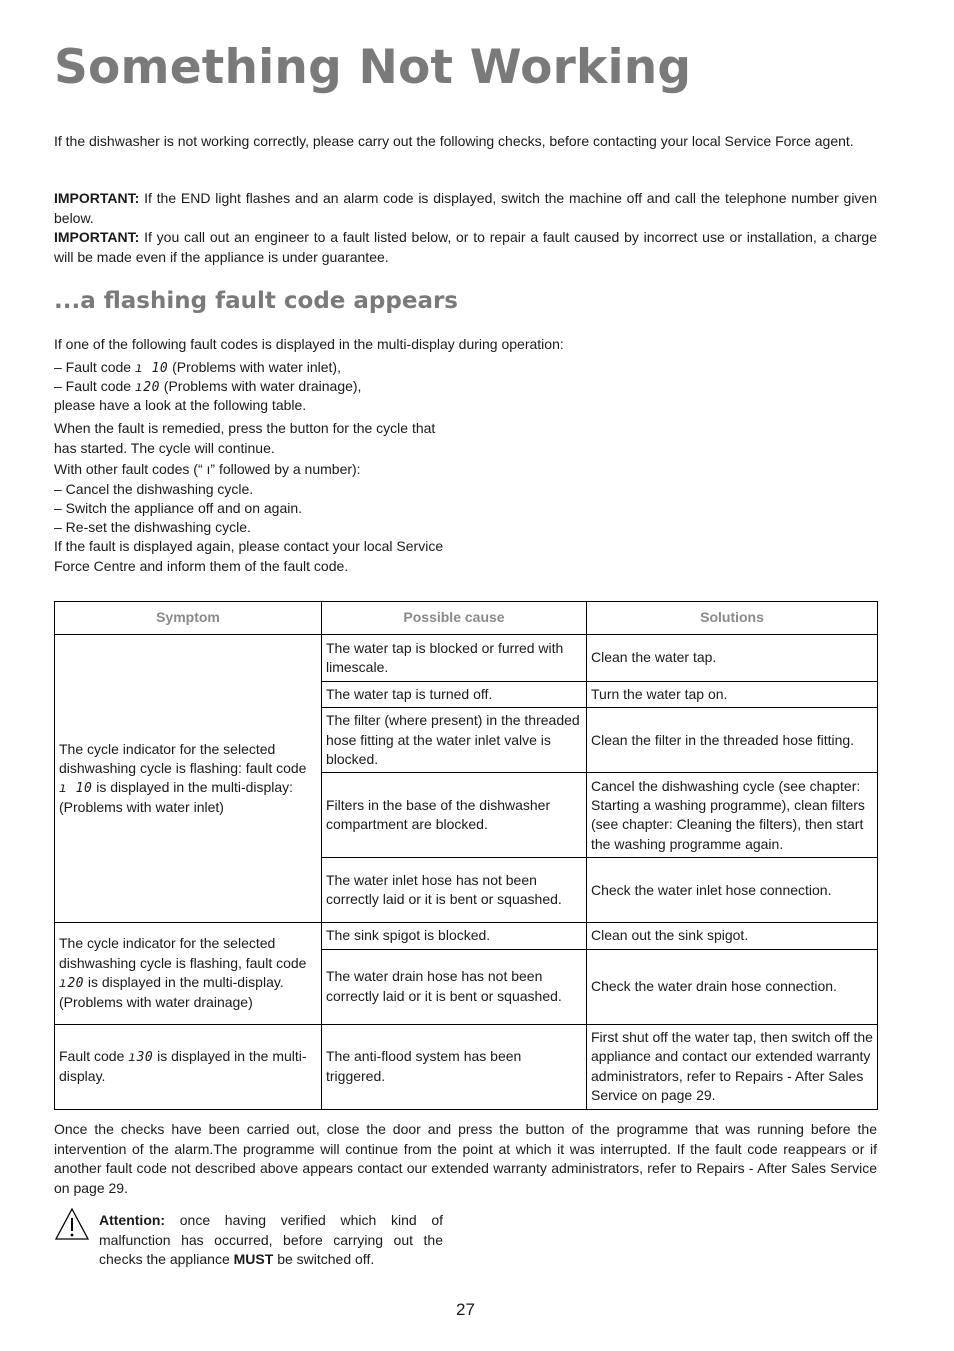  I want to click on attention-label: Attention:, so click(132, 1220).